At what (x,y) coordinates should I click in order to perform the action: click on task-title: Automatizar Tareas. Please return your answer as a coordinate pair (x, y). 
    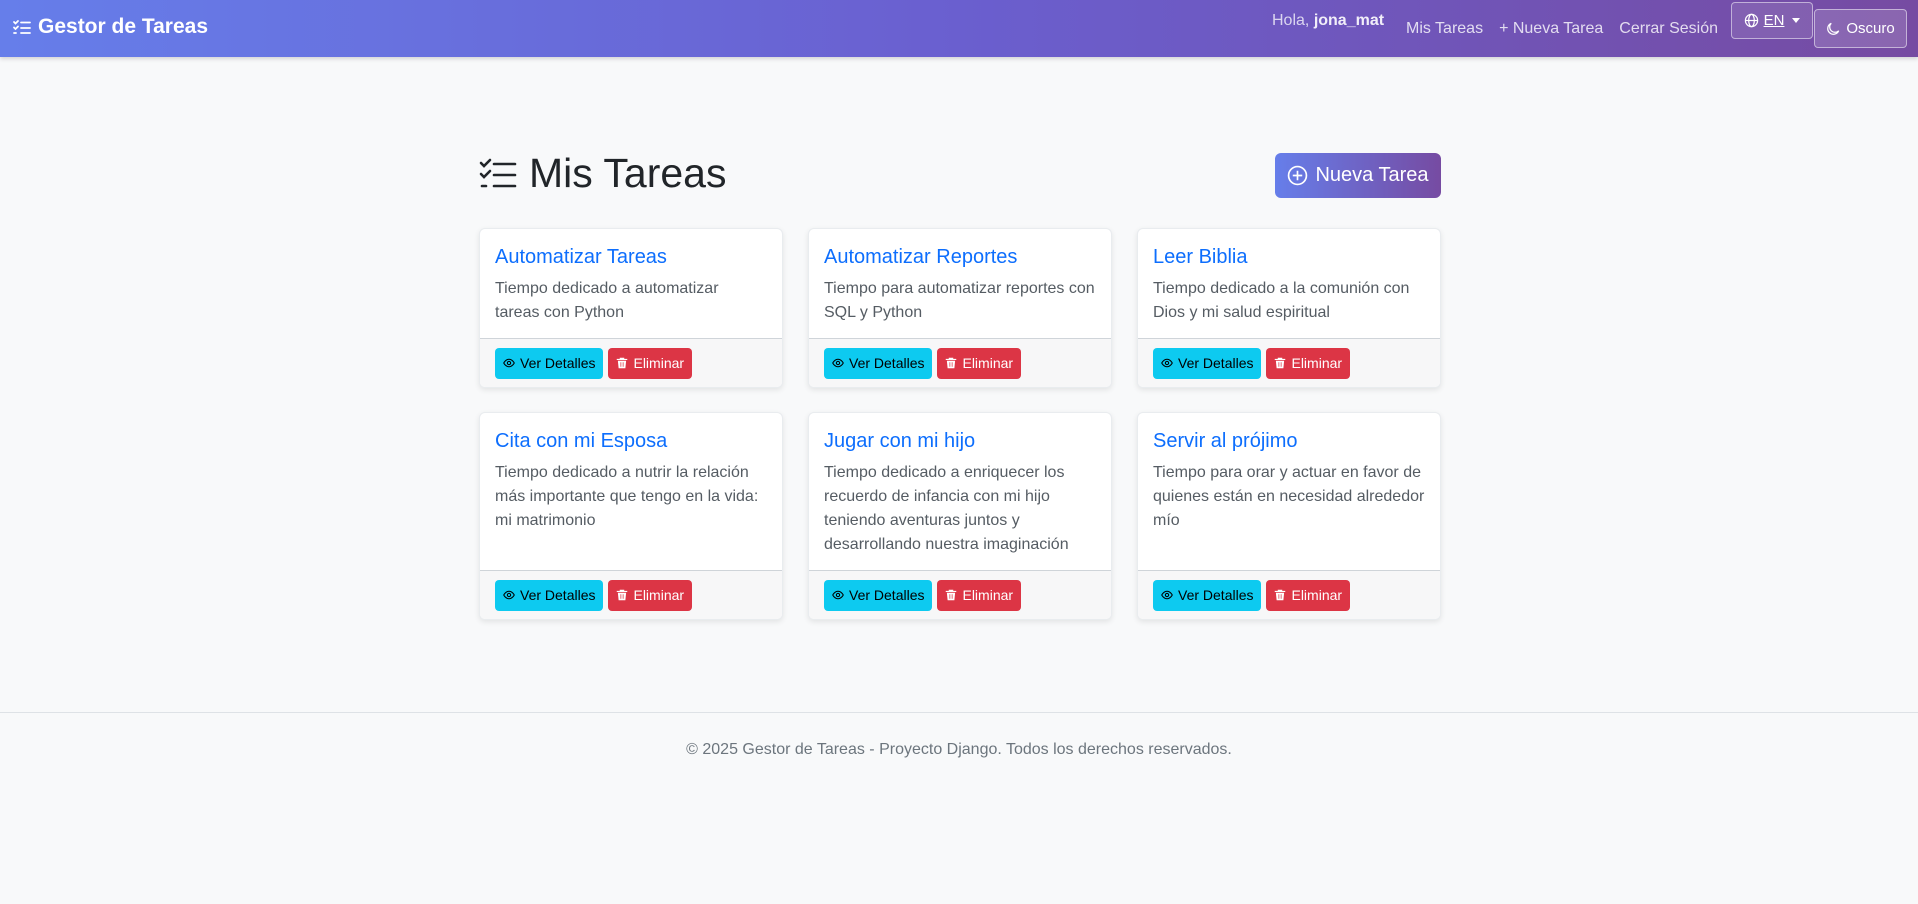
    Looking at the image, I should click on (631, 257).